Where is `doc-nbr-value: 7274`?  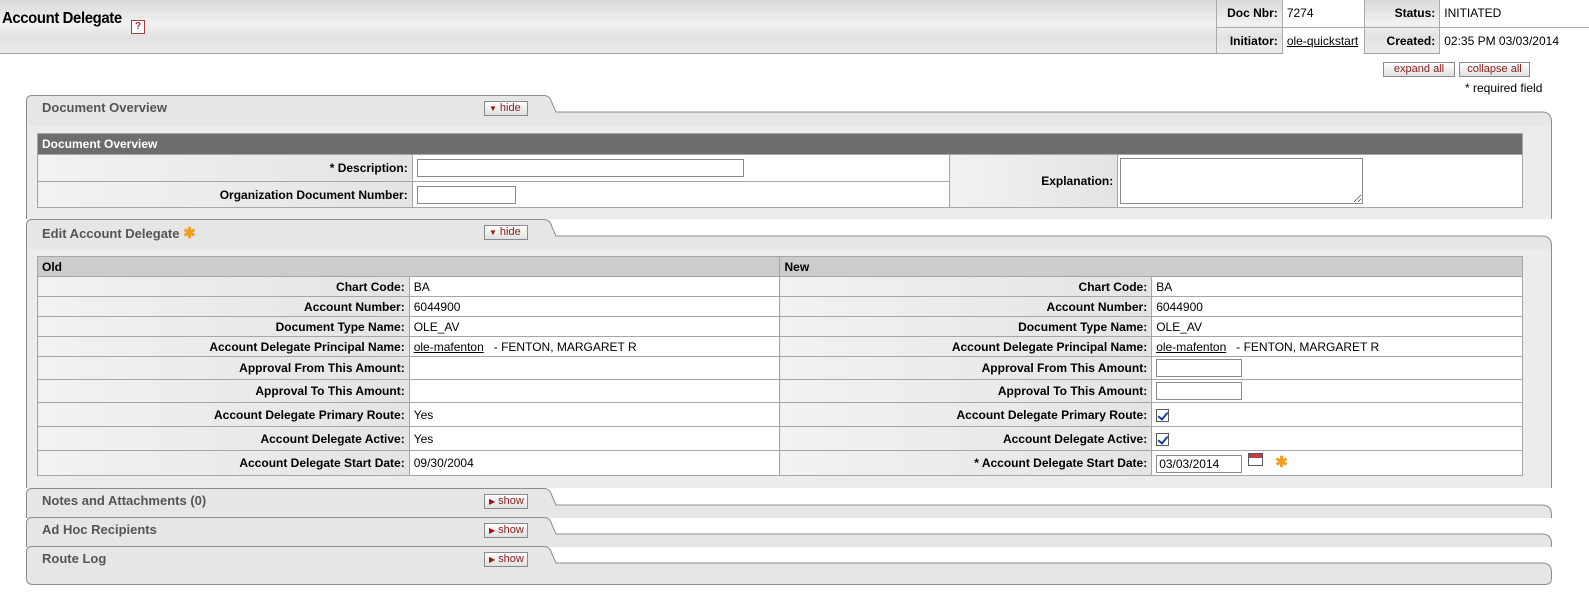
doc-nbr-value: 7274 is located at coordinates (1323, 14).